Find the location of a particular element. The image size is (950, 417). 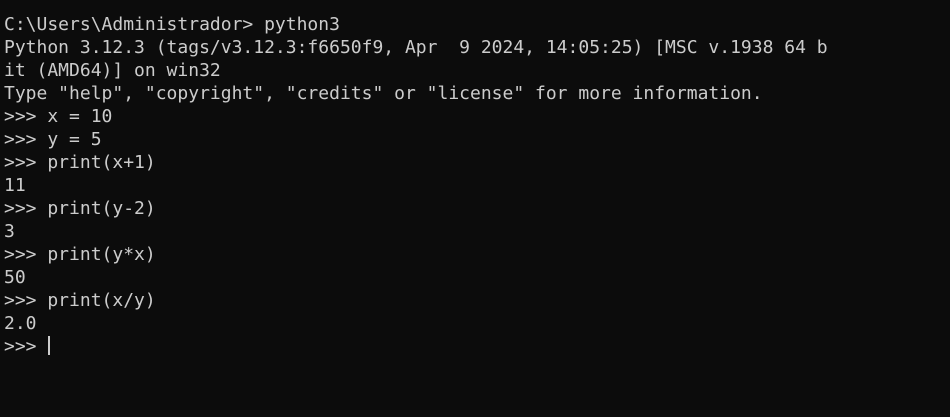

repl-output-line: 50 is located at coordinates (15, 277).